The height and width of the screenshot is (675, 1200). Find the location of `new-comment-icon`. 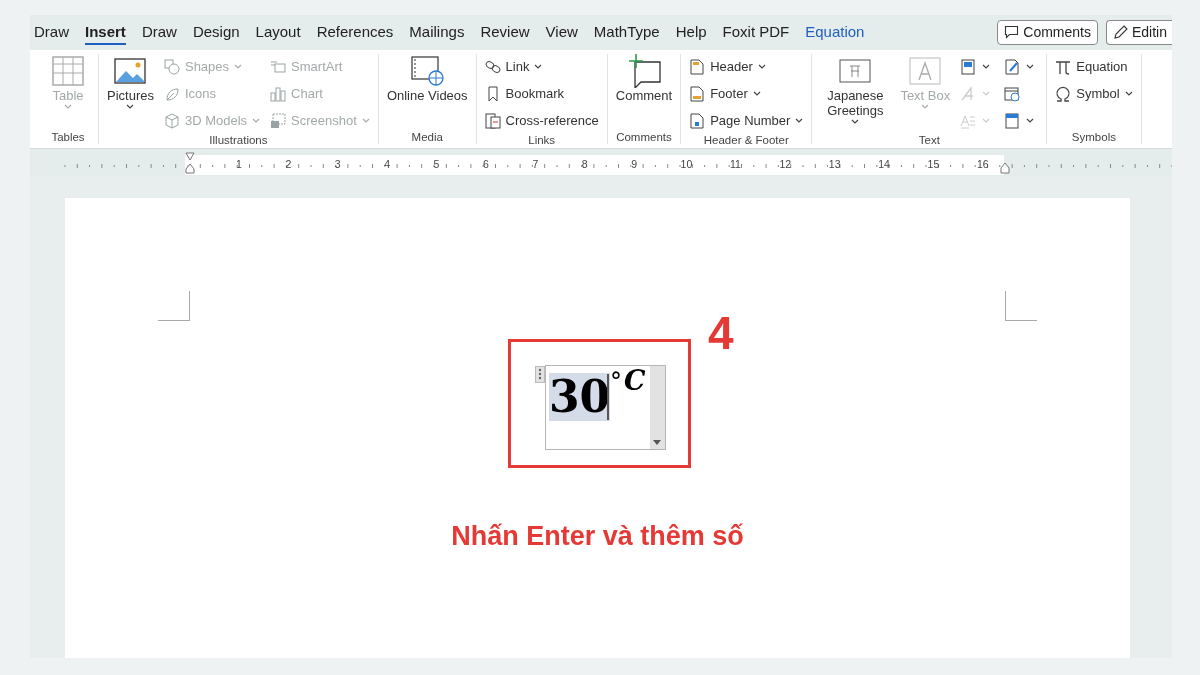

new-comment-icon is located at coordinates (643, 70).